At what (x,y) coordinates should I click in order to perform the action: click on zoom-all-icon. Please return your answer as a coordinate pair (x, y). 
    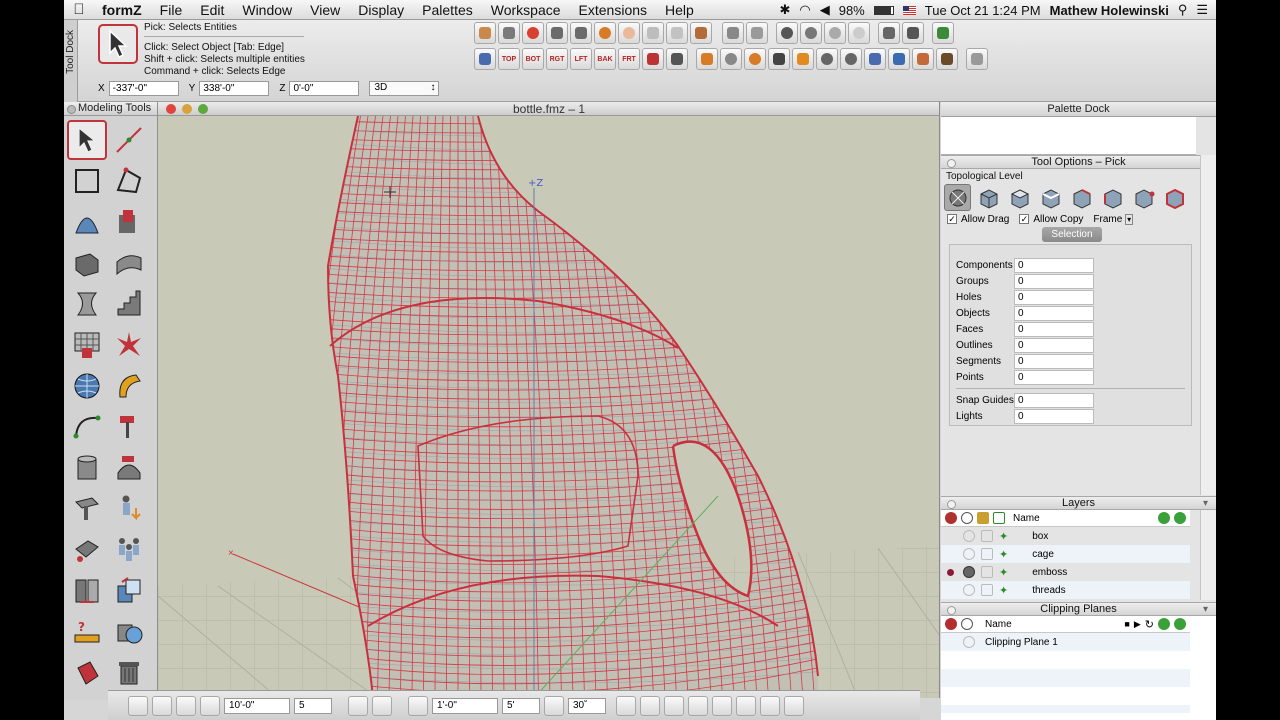
    Looking at the image, I should click on (899, 59).